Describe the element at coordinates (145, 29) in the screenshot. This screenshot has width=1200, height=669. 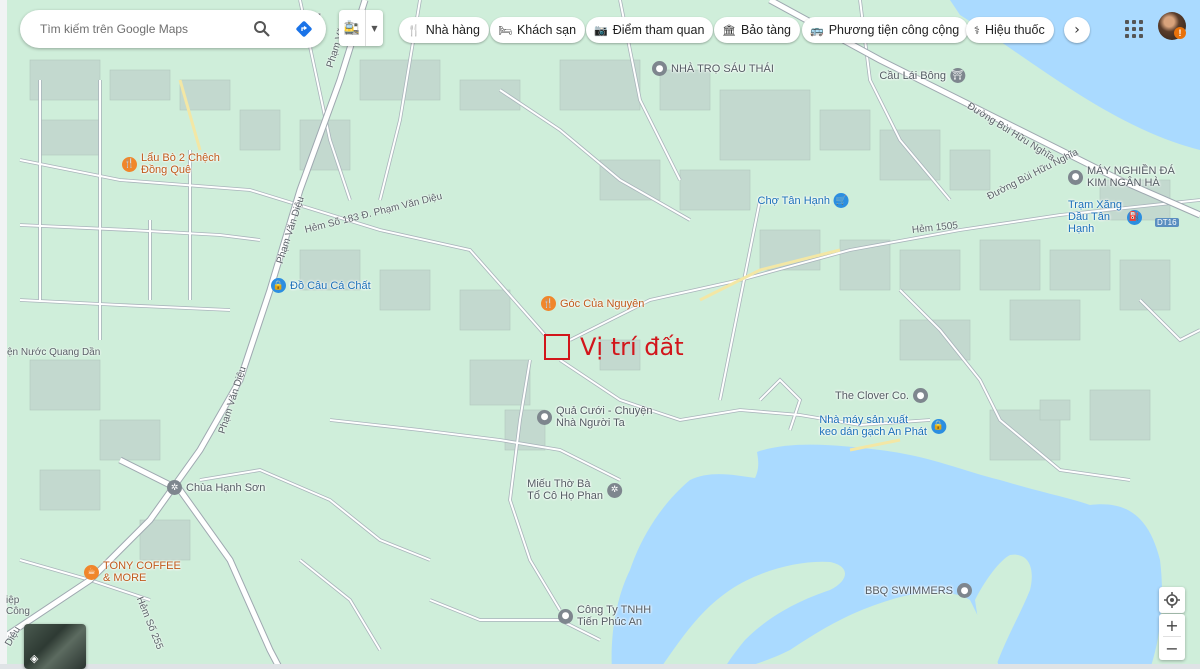
I see `search-input` at that location.